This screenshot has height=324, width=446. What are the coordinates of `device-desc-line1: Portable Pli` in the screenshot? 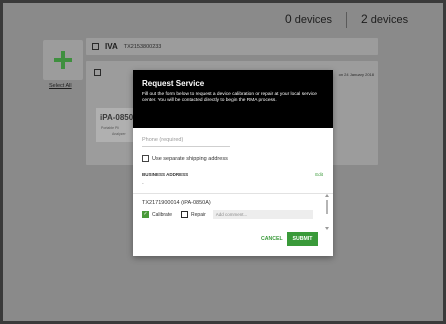 It's located at (110, 128).